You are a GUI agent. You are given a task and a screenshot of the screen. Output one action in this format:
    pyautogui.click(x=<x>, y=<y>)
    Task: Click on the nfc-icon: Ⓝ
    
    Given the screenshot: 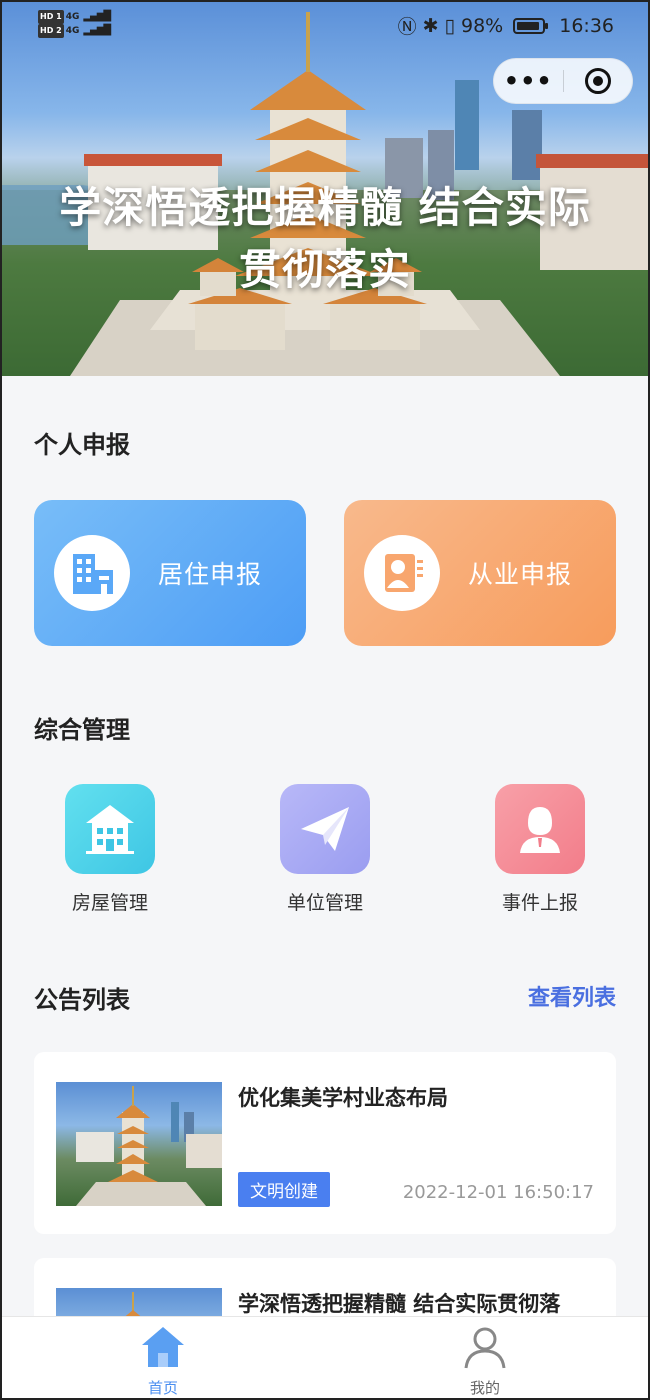 What is the action you would take?
    pyautogui.click(x=407, y=27)
    